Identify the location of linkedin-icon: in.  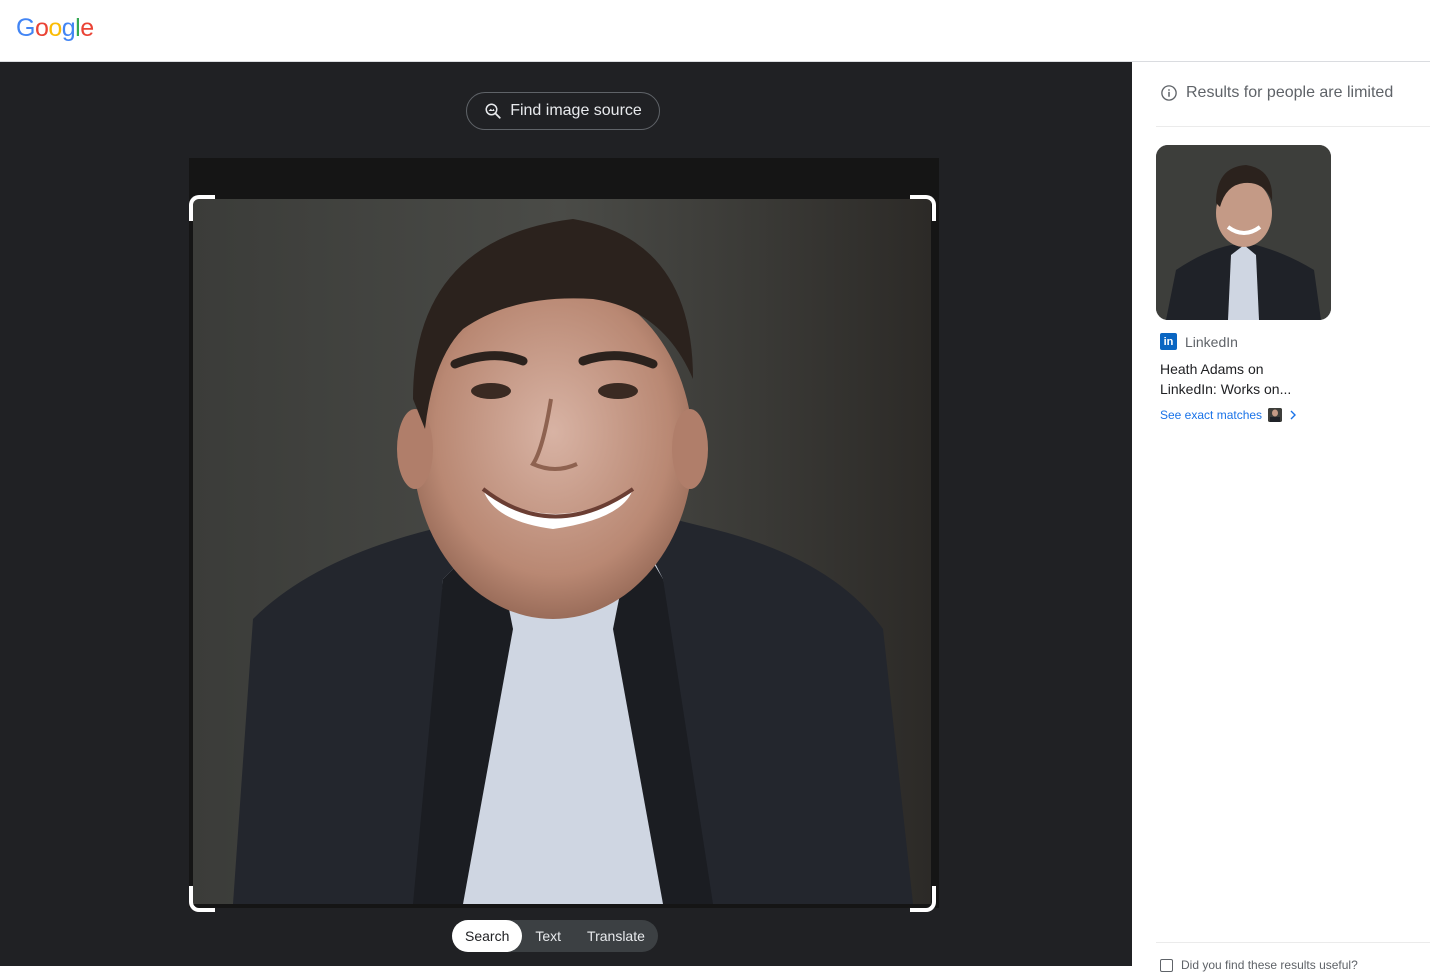
(1168, 341).